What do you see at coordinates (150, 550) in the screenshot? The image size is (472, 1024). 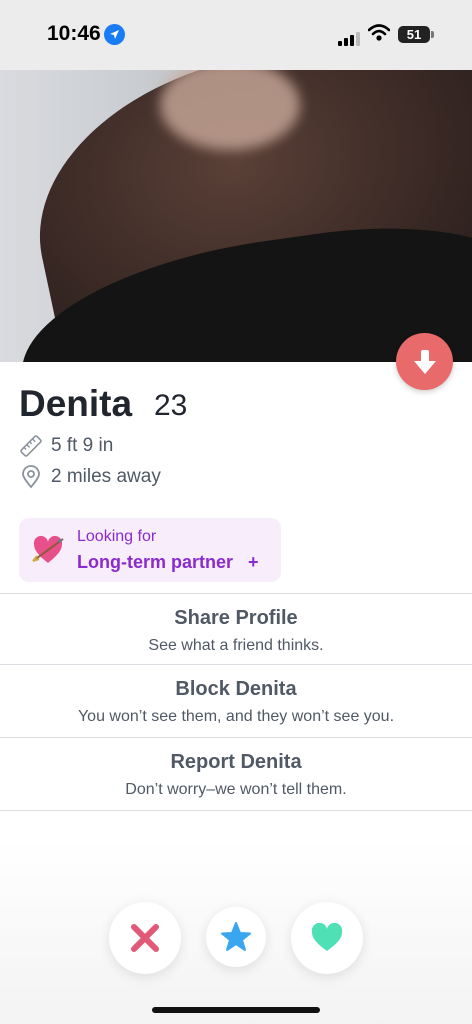 I see `looking-for-card: Looking for Long-term partner +` at bounding box center [150, 550].